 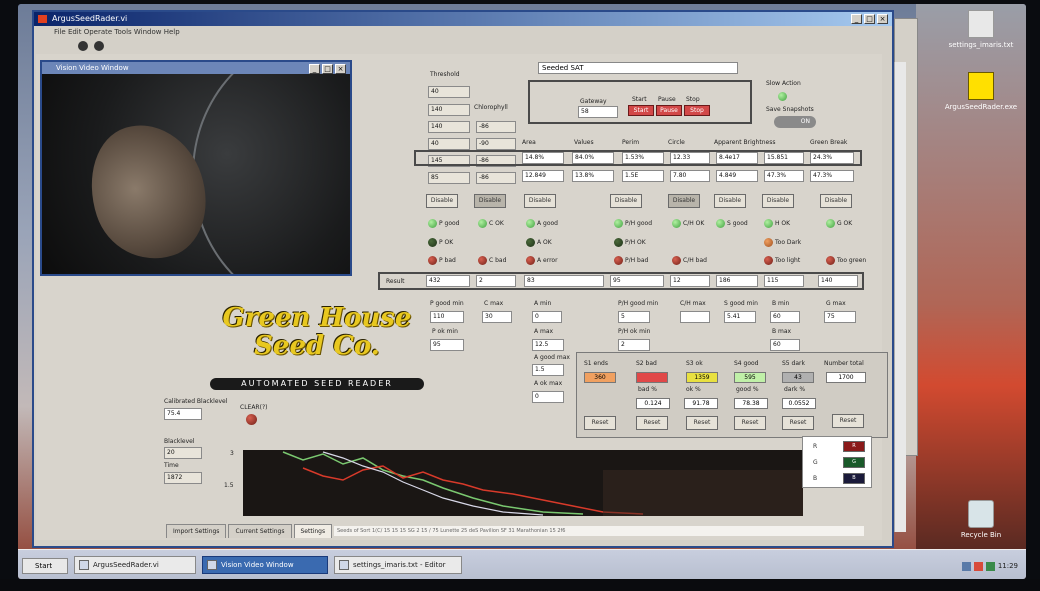 What do you see at coordinates (844, 363) in the screenshot?
I see `stats-header: Number total` at bounding box center [844, 363].